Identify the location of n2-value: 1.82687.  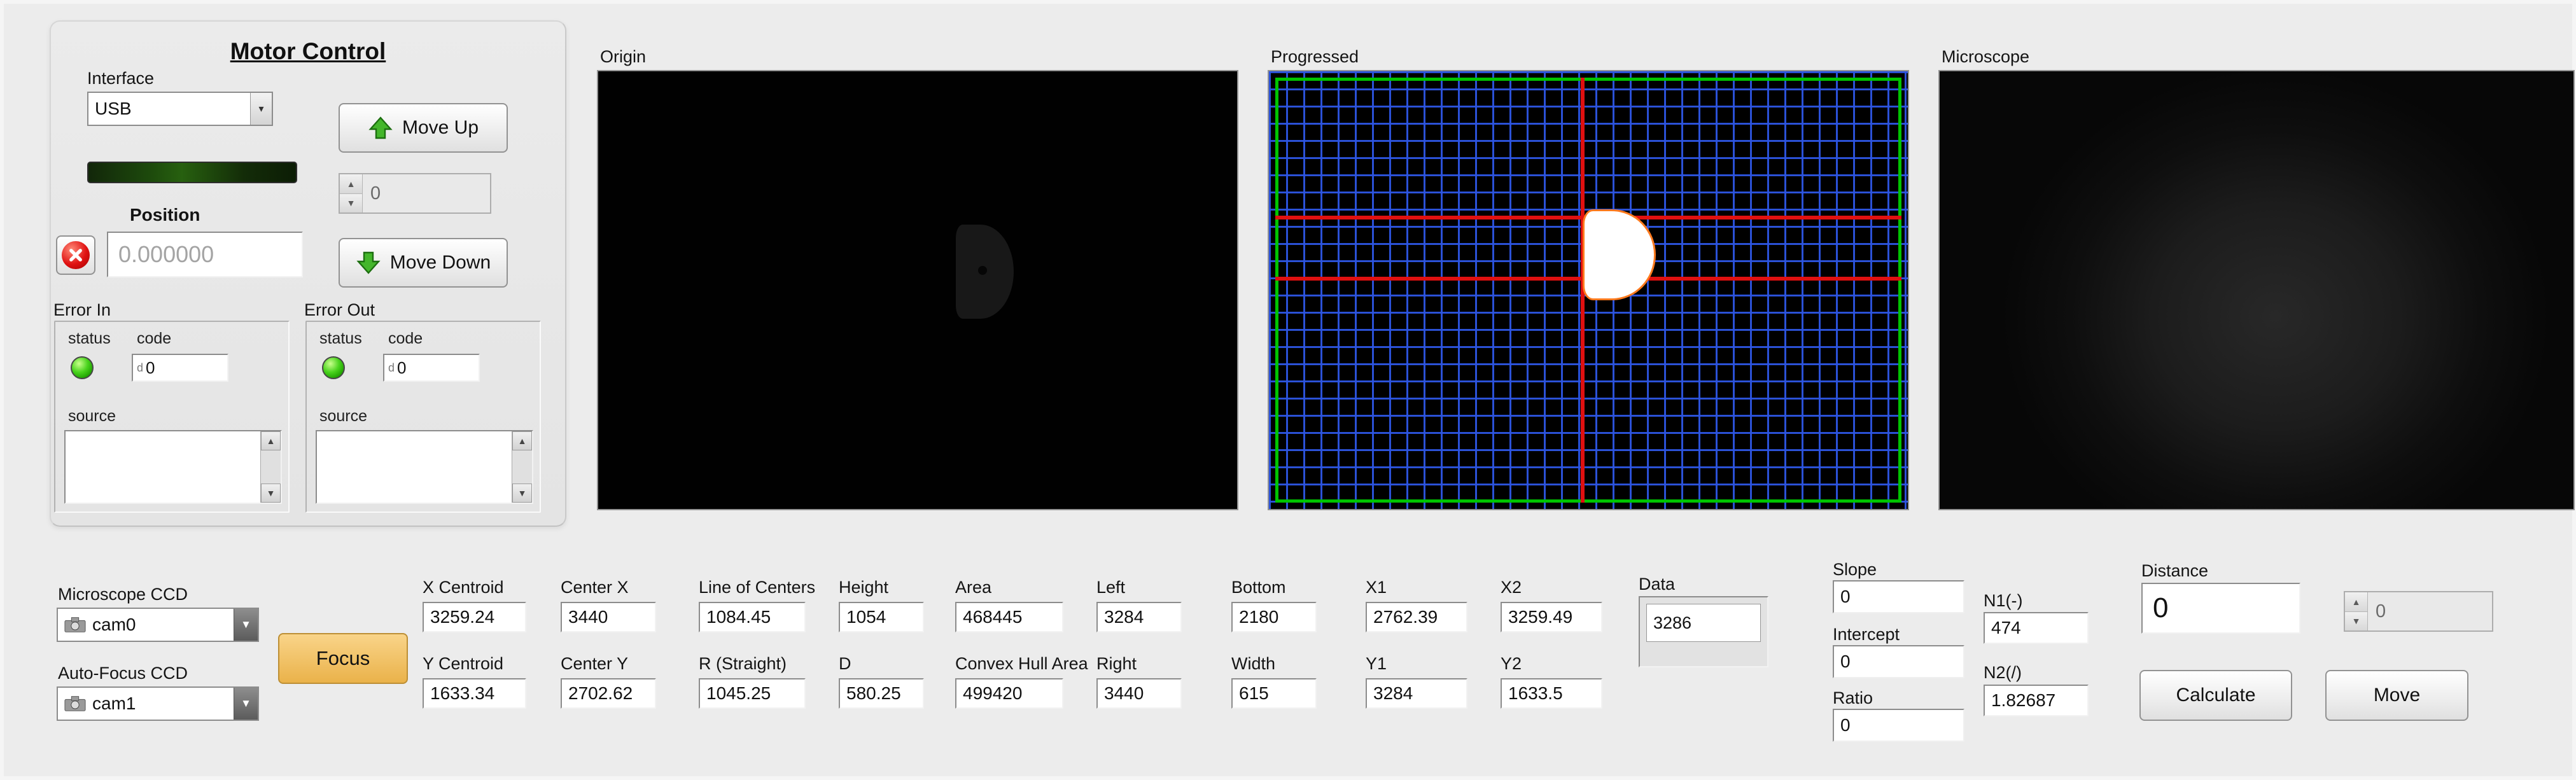
(2036, 701).